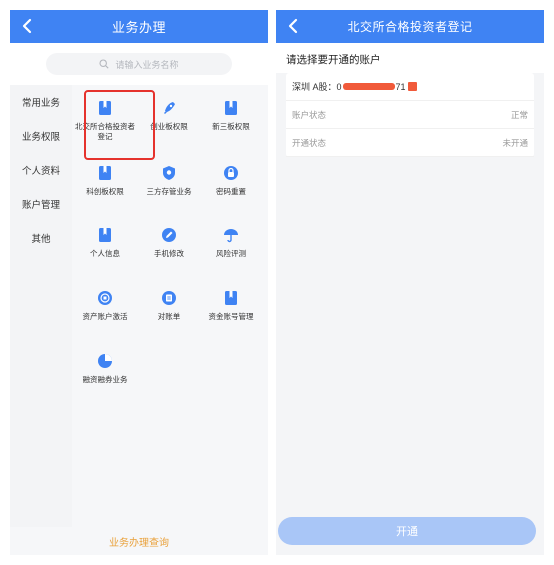 This screenshot has height=565, width=554. I want to click on search-input: 请输入业务名称, so click(139, 64).